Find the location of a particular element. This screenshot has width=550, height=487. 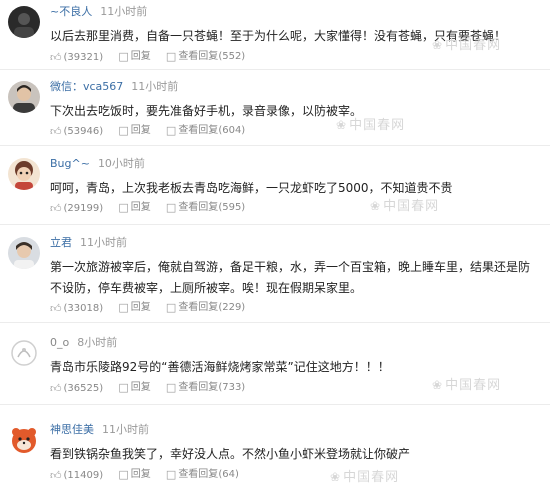

like-count: (29199) is located at coordinates (83, 208).